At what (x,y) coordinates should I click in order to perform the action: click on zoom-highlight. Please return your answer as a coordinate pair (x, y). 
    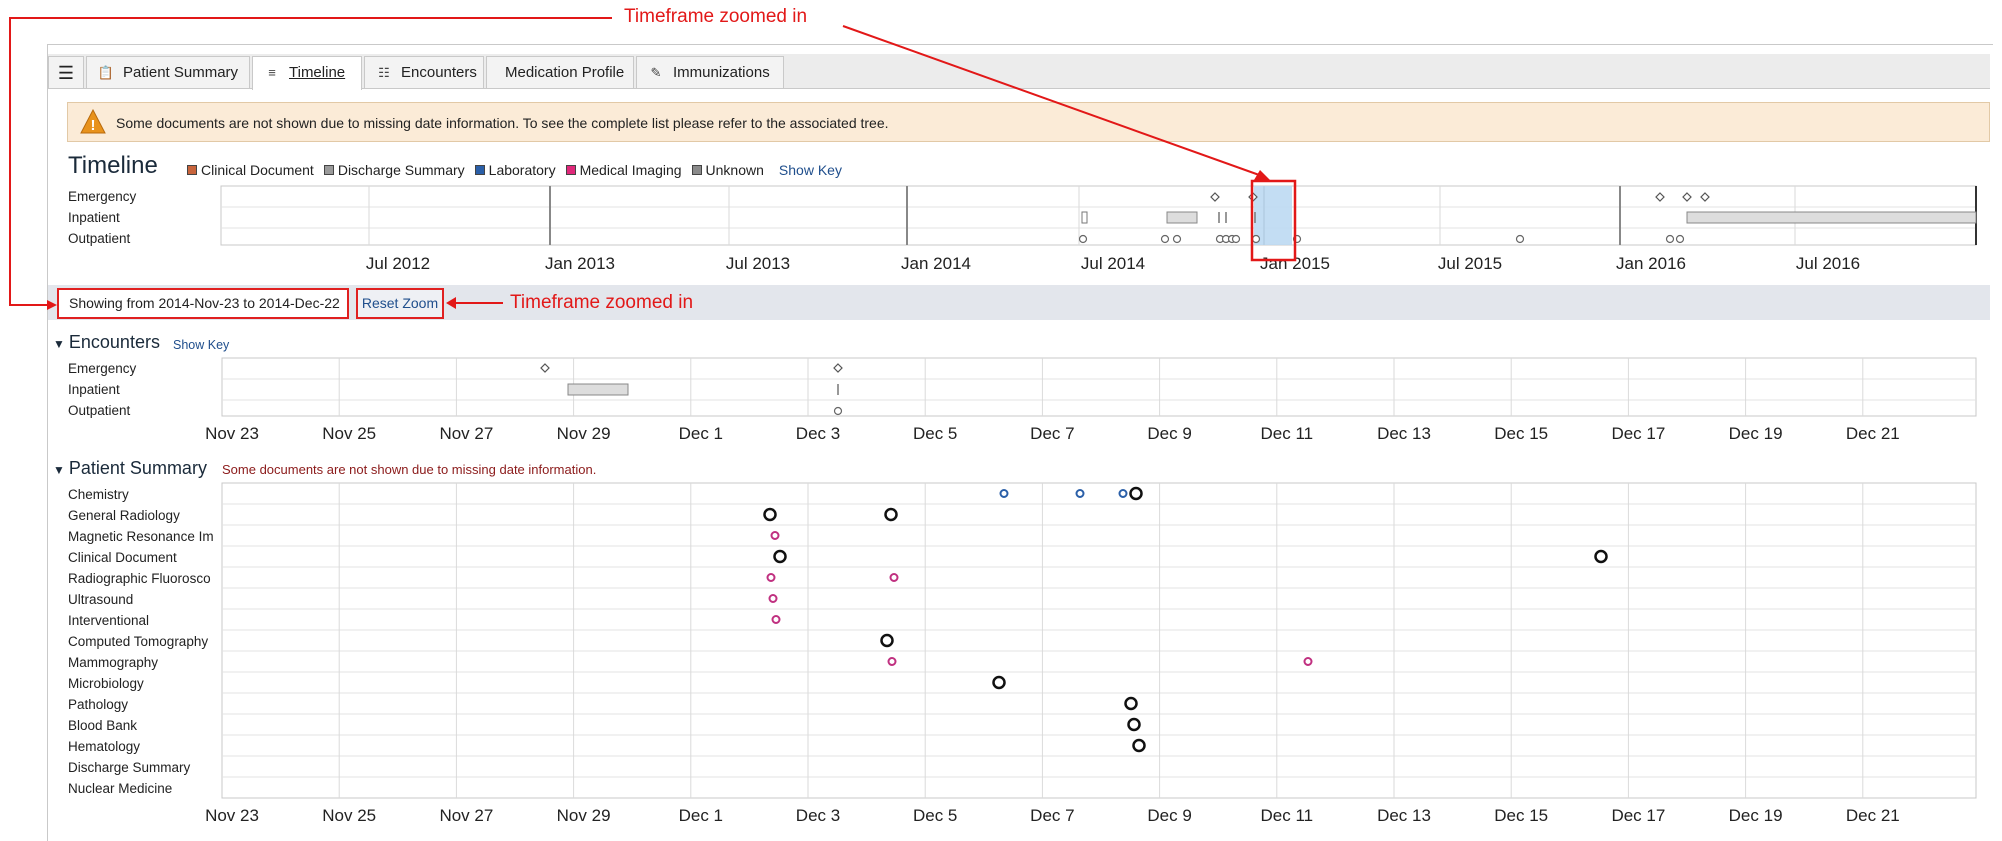
    Looking at the image, I should click on (1273, 215).